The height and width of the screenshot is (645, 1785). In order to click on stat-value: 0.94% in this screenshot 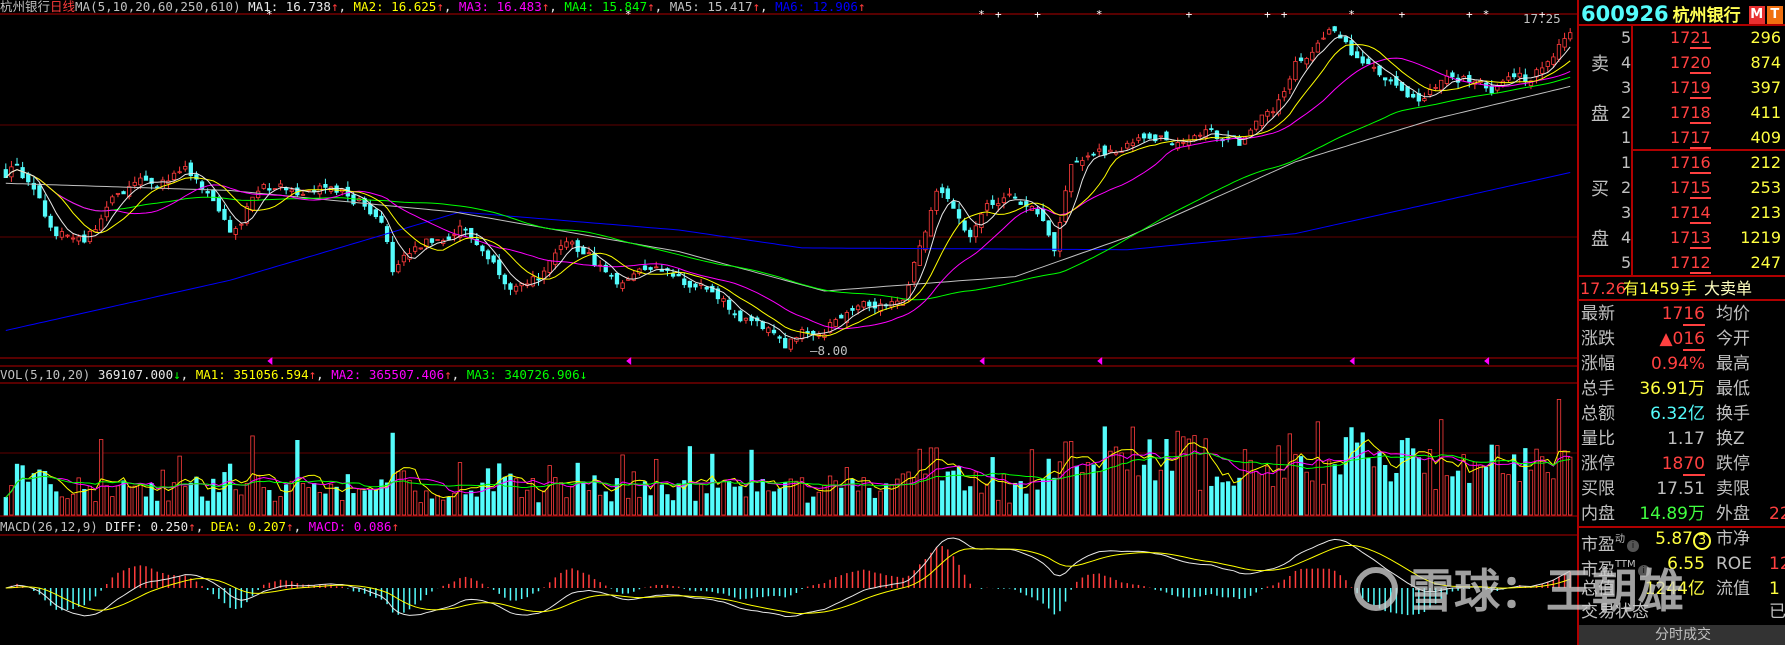, I will do `click(1677, 364)`.